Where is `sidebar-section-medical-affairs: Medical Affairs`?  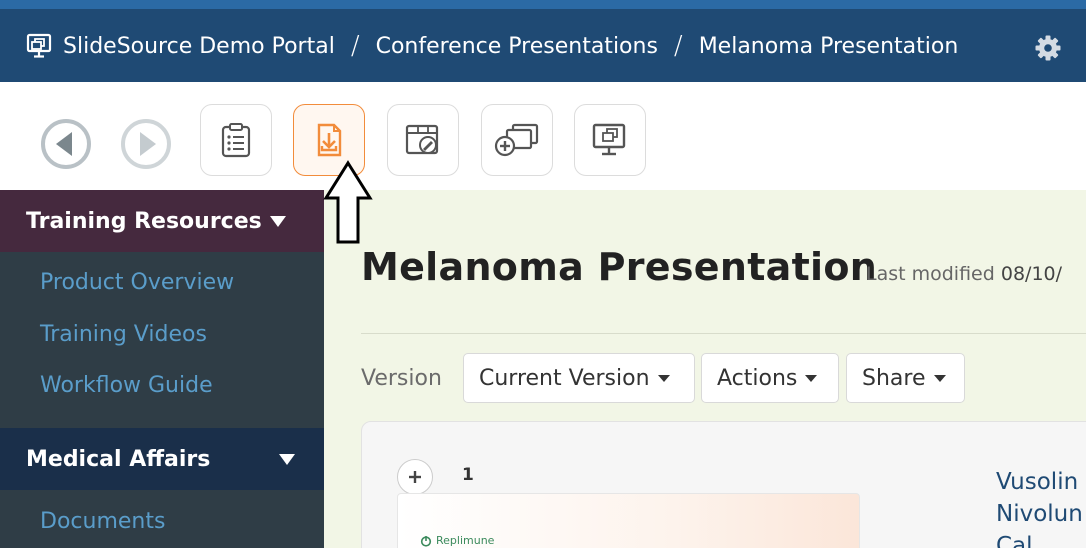
sidebar-section-medical-affairs: Medical Affairs is located at coordinates (162, 459).